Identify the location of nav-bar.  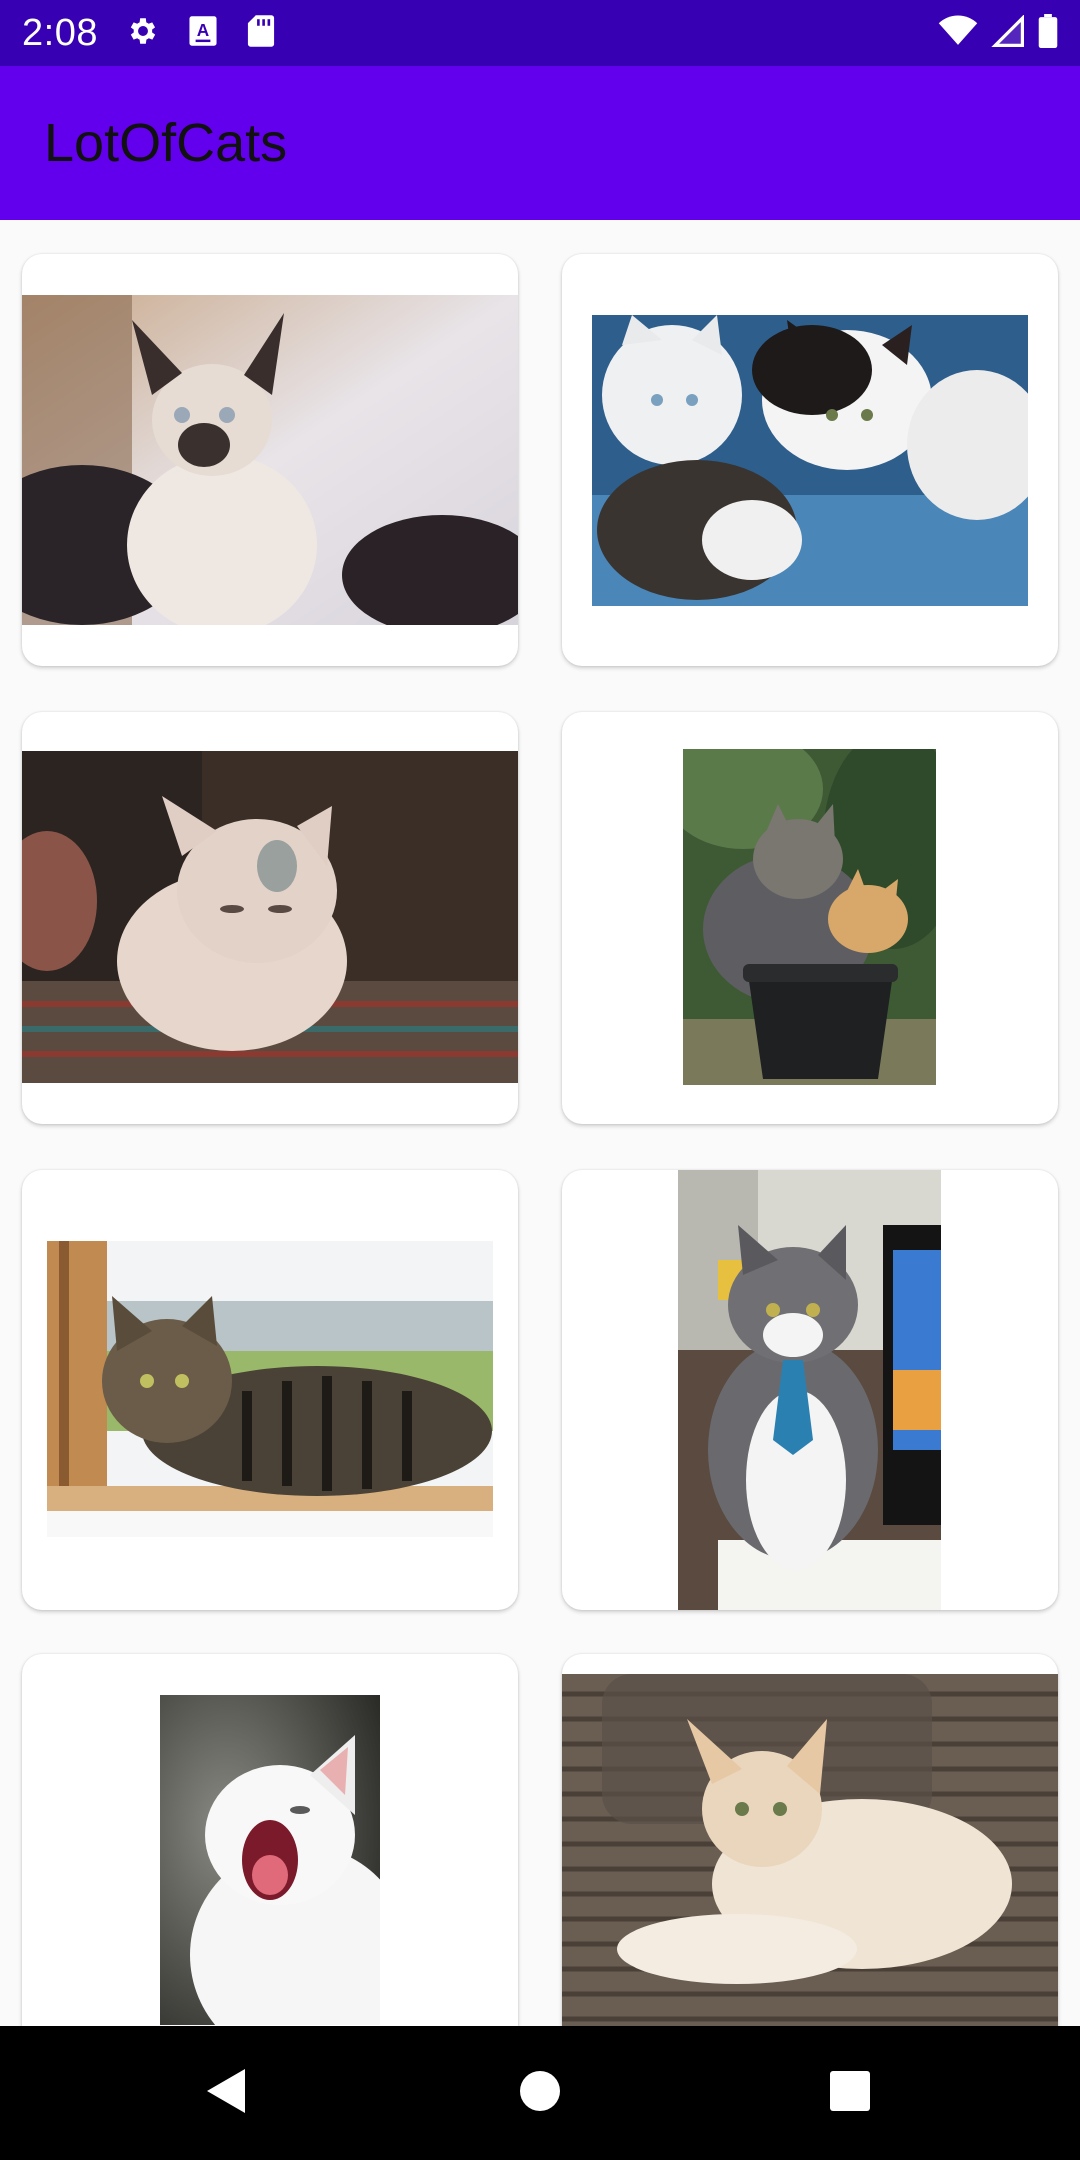
(540, 2093).